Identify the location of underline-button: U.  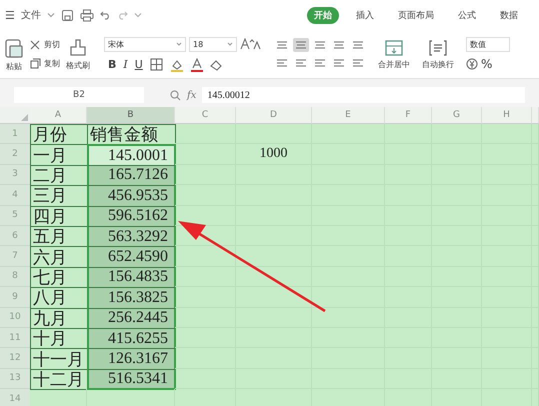
(138, 64).